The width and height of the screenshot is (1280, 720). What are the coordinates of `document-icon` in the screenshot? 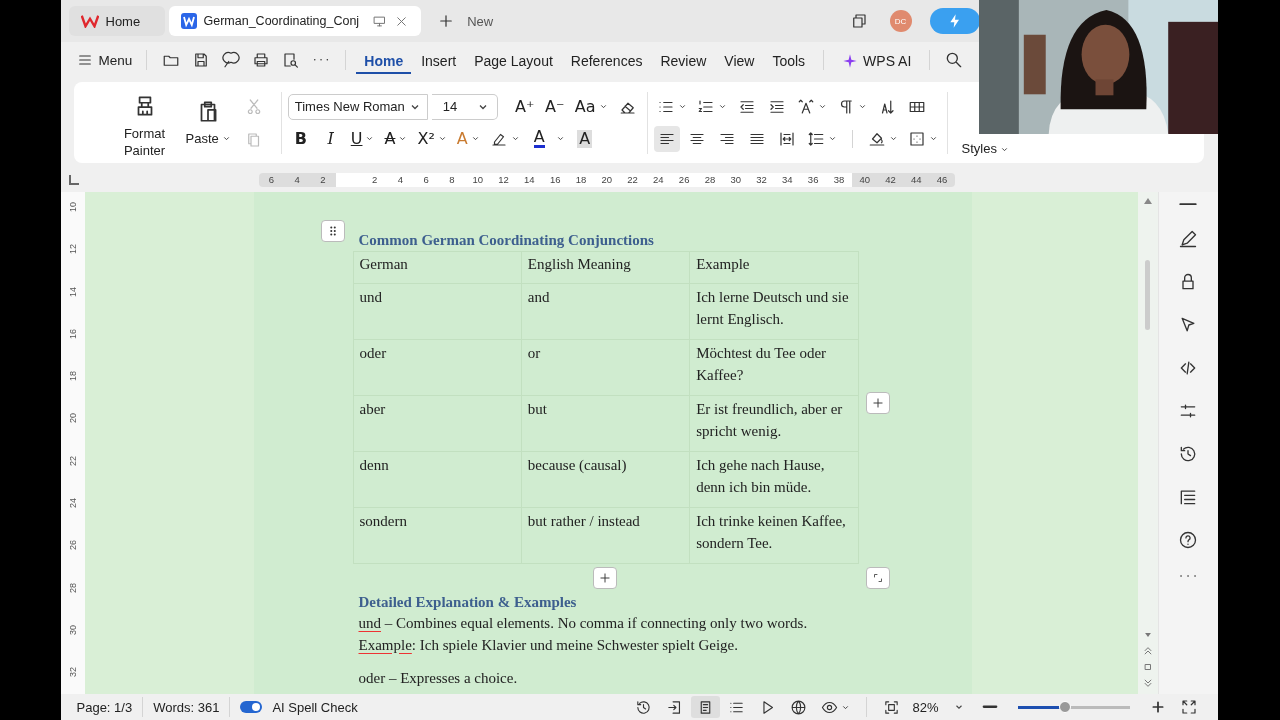 It's located at (188, 21).